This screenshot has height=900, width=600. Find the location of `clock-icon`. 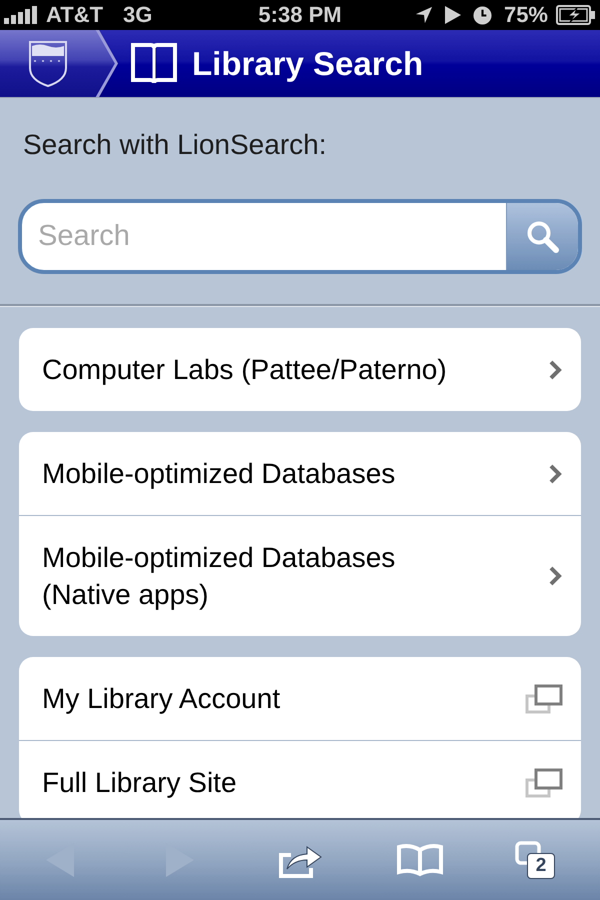

clock-icon is located at coordinates (482, 15).